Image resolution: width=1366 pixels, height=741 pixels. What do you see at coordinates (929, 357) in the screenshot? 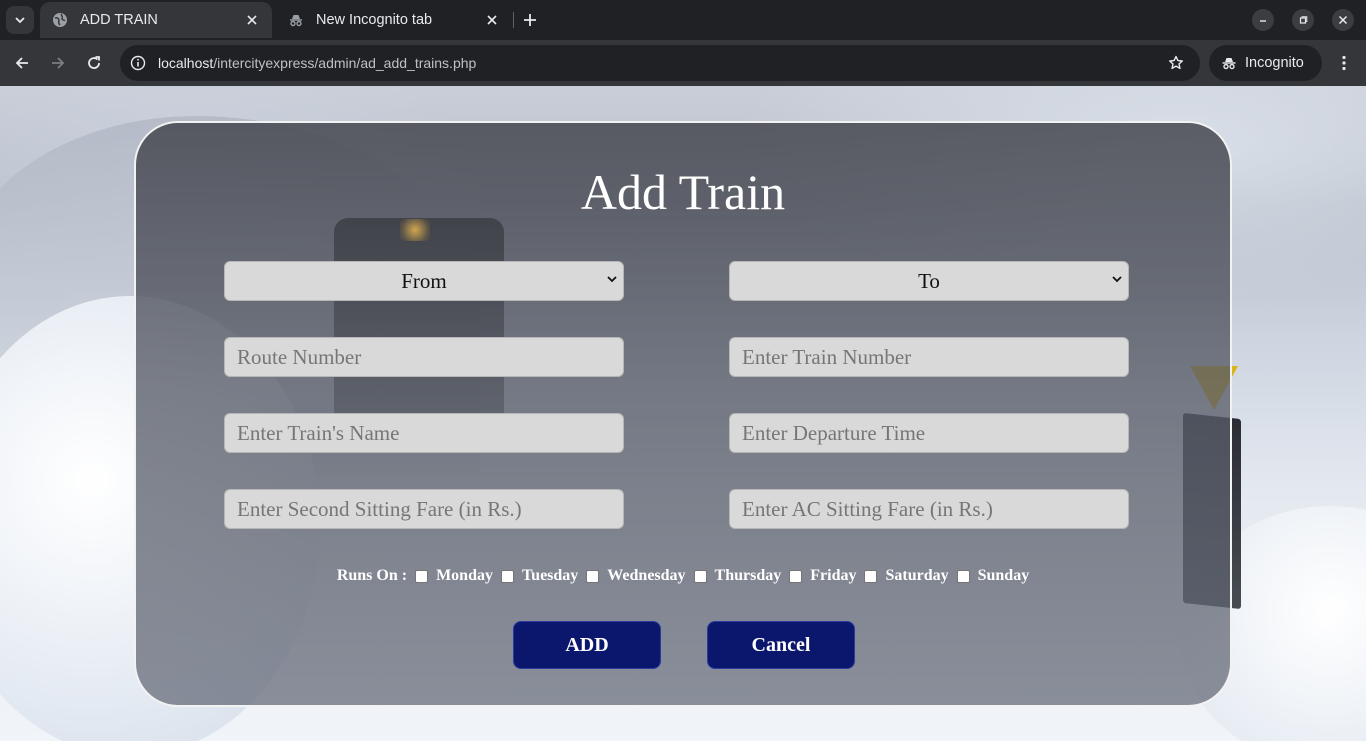
I see `train-number-input: Enter Train Number` at bounding box center [929, 357].